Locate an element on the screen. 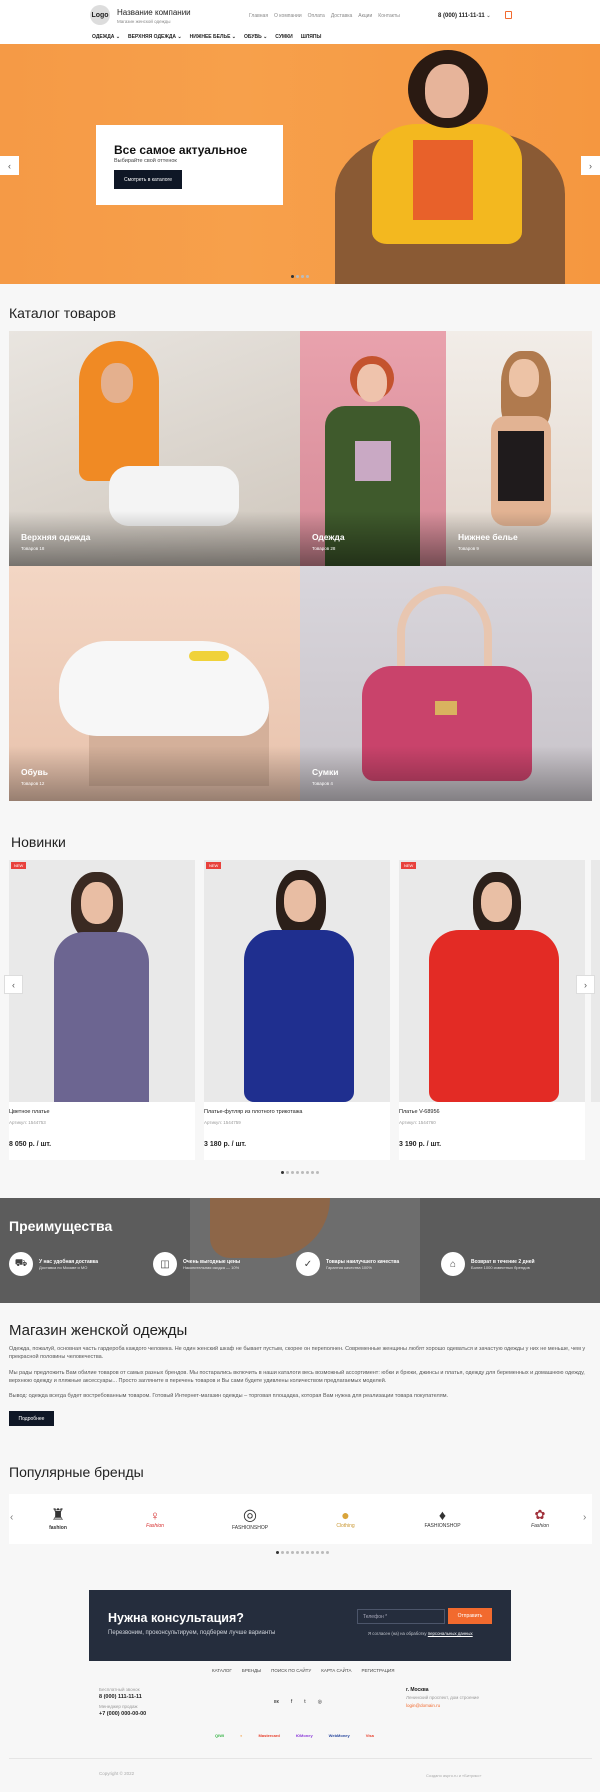 The width and height of the screenshot is (600, 1792). brand-logo: ✿ Fashion is located at coordinates (540, 1518).